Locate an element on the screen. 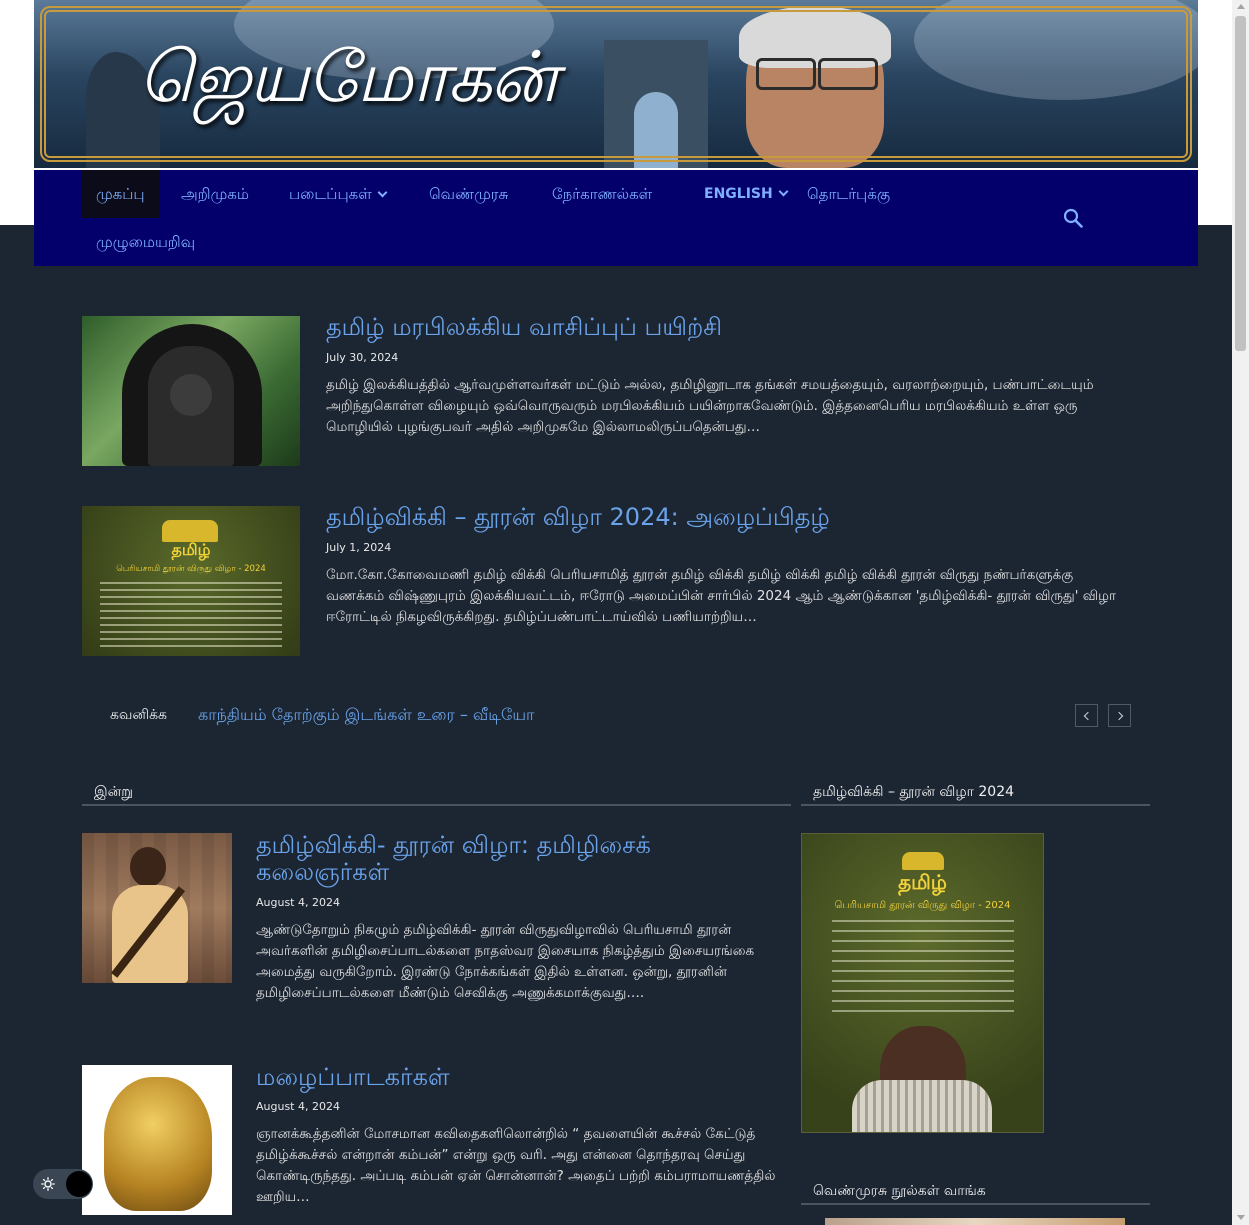 The height and width of the screenshot is (1225, 1249). ticker-prev-button is located at coordinates (1086, 715).